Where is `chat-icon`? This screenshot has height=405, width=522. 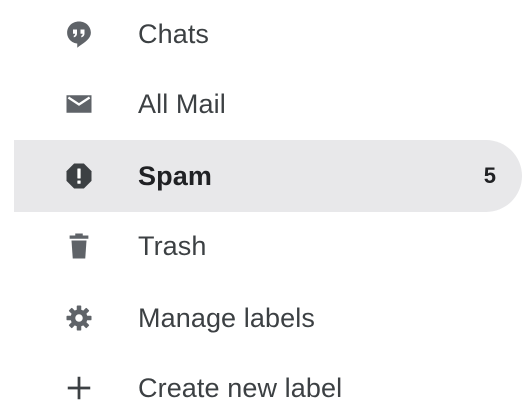 chat-icon is located at coordinates (79, 34).